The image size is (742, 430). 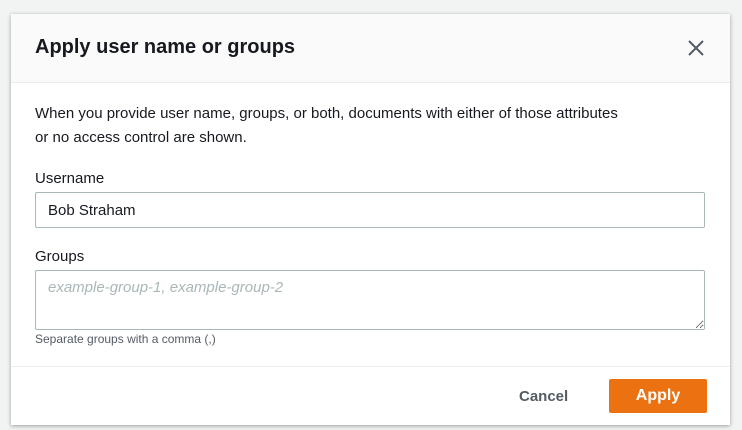 I want to click on username-input, so click(x=370, y=210).